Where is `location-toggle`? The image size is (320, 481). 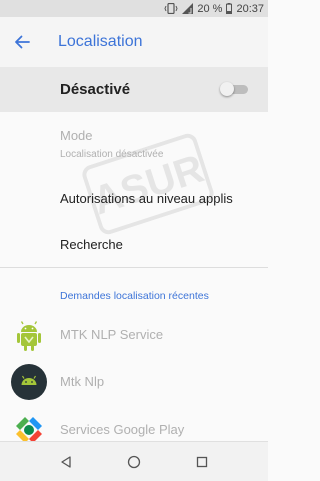 location-toggle is located at coordinates (234, 89).